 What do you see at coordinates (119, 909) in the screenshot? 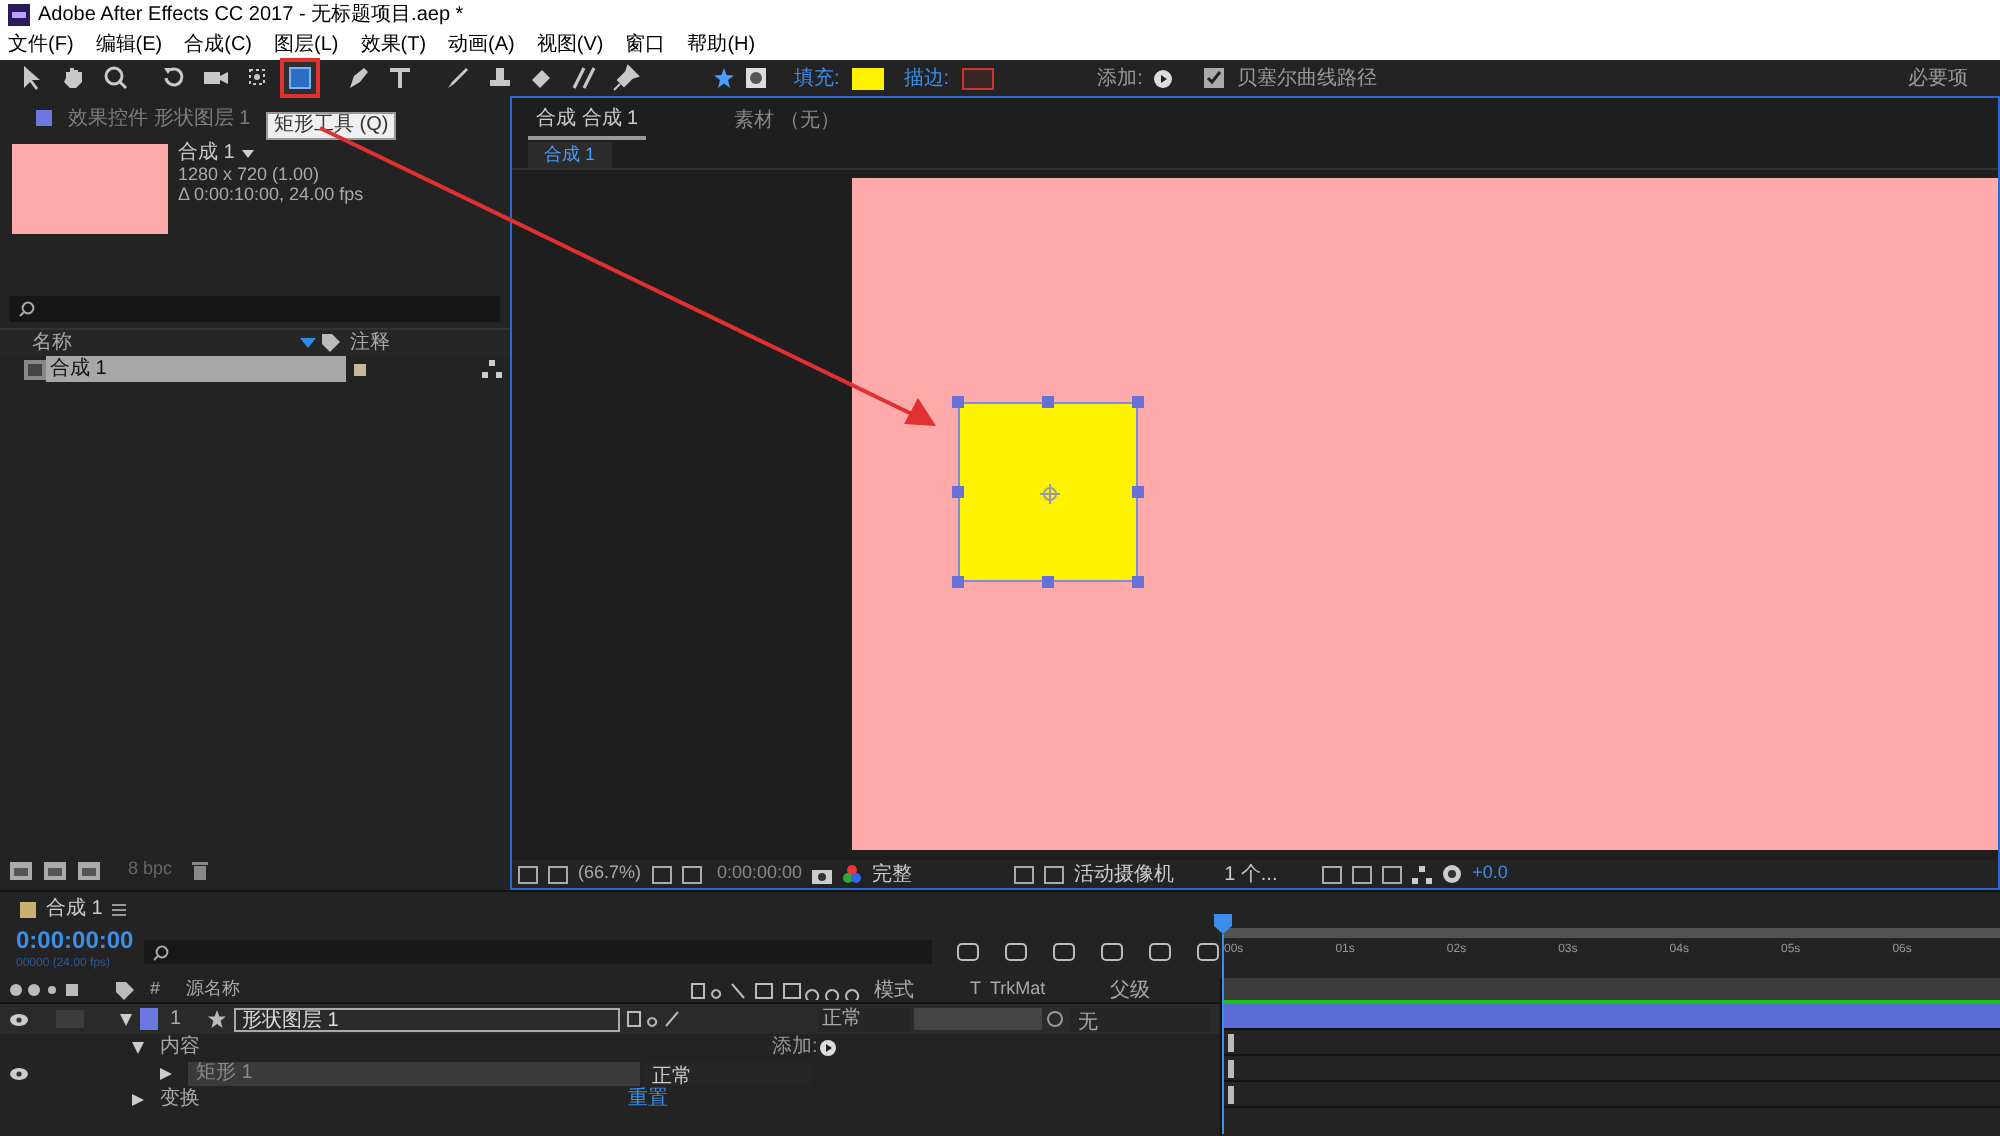
I see `menu-icon` at bounding box center [119, 909].